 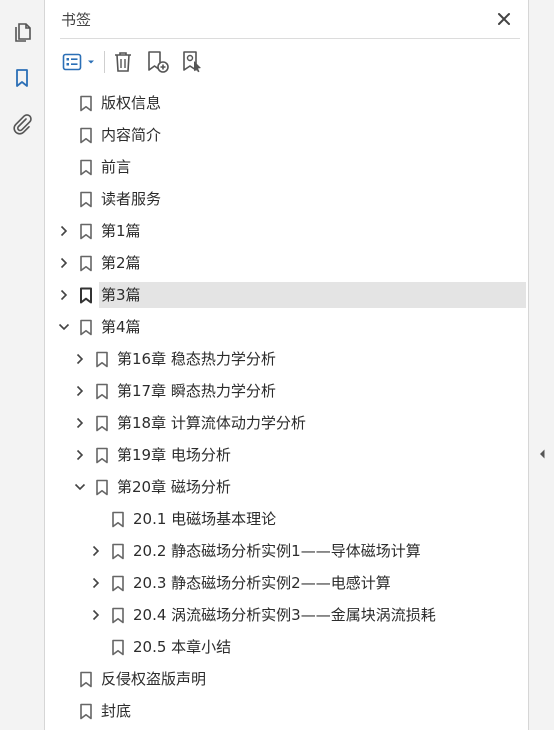 I want to click on bookmark-item: 20.4 涡流磁场分析实例3——金属块涡流损耗, so click(x=286, y=615).